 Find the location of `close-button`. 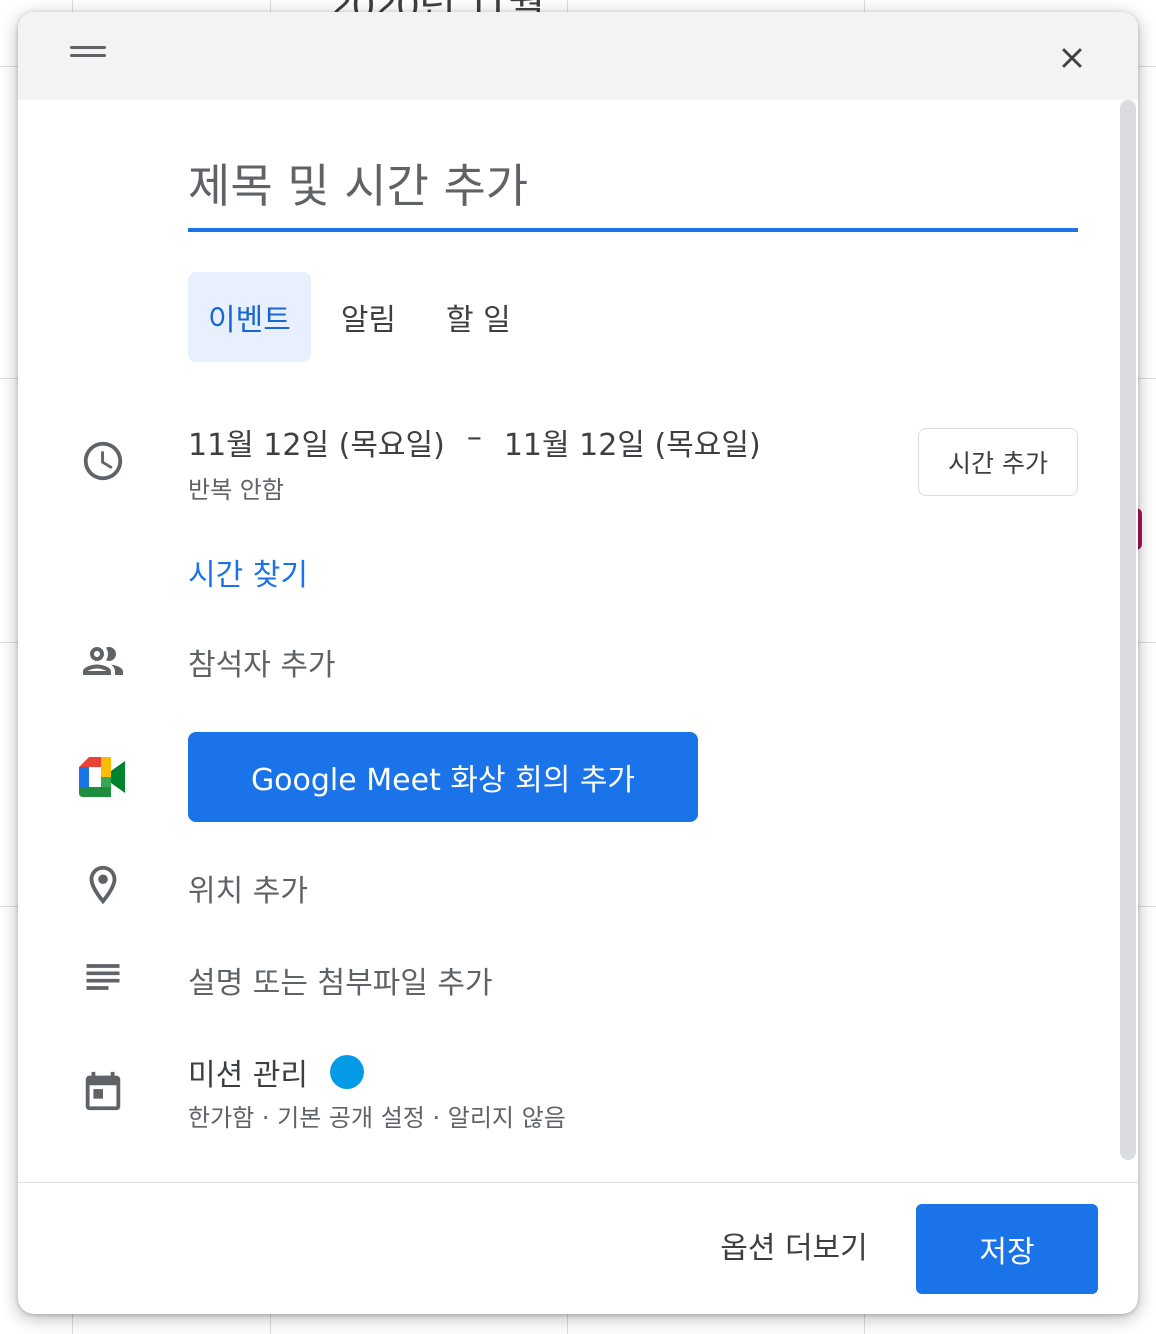

close-button is located at coordinates (1072, 58).